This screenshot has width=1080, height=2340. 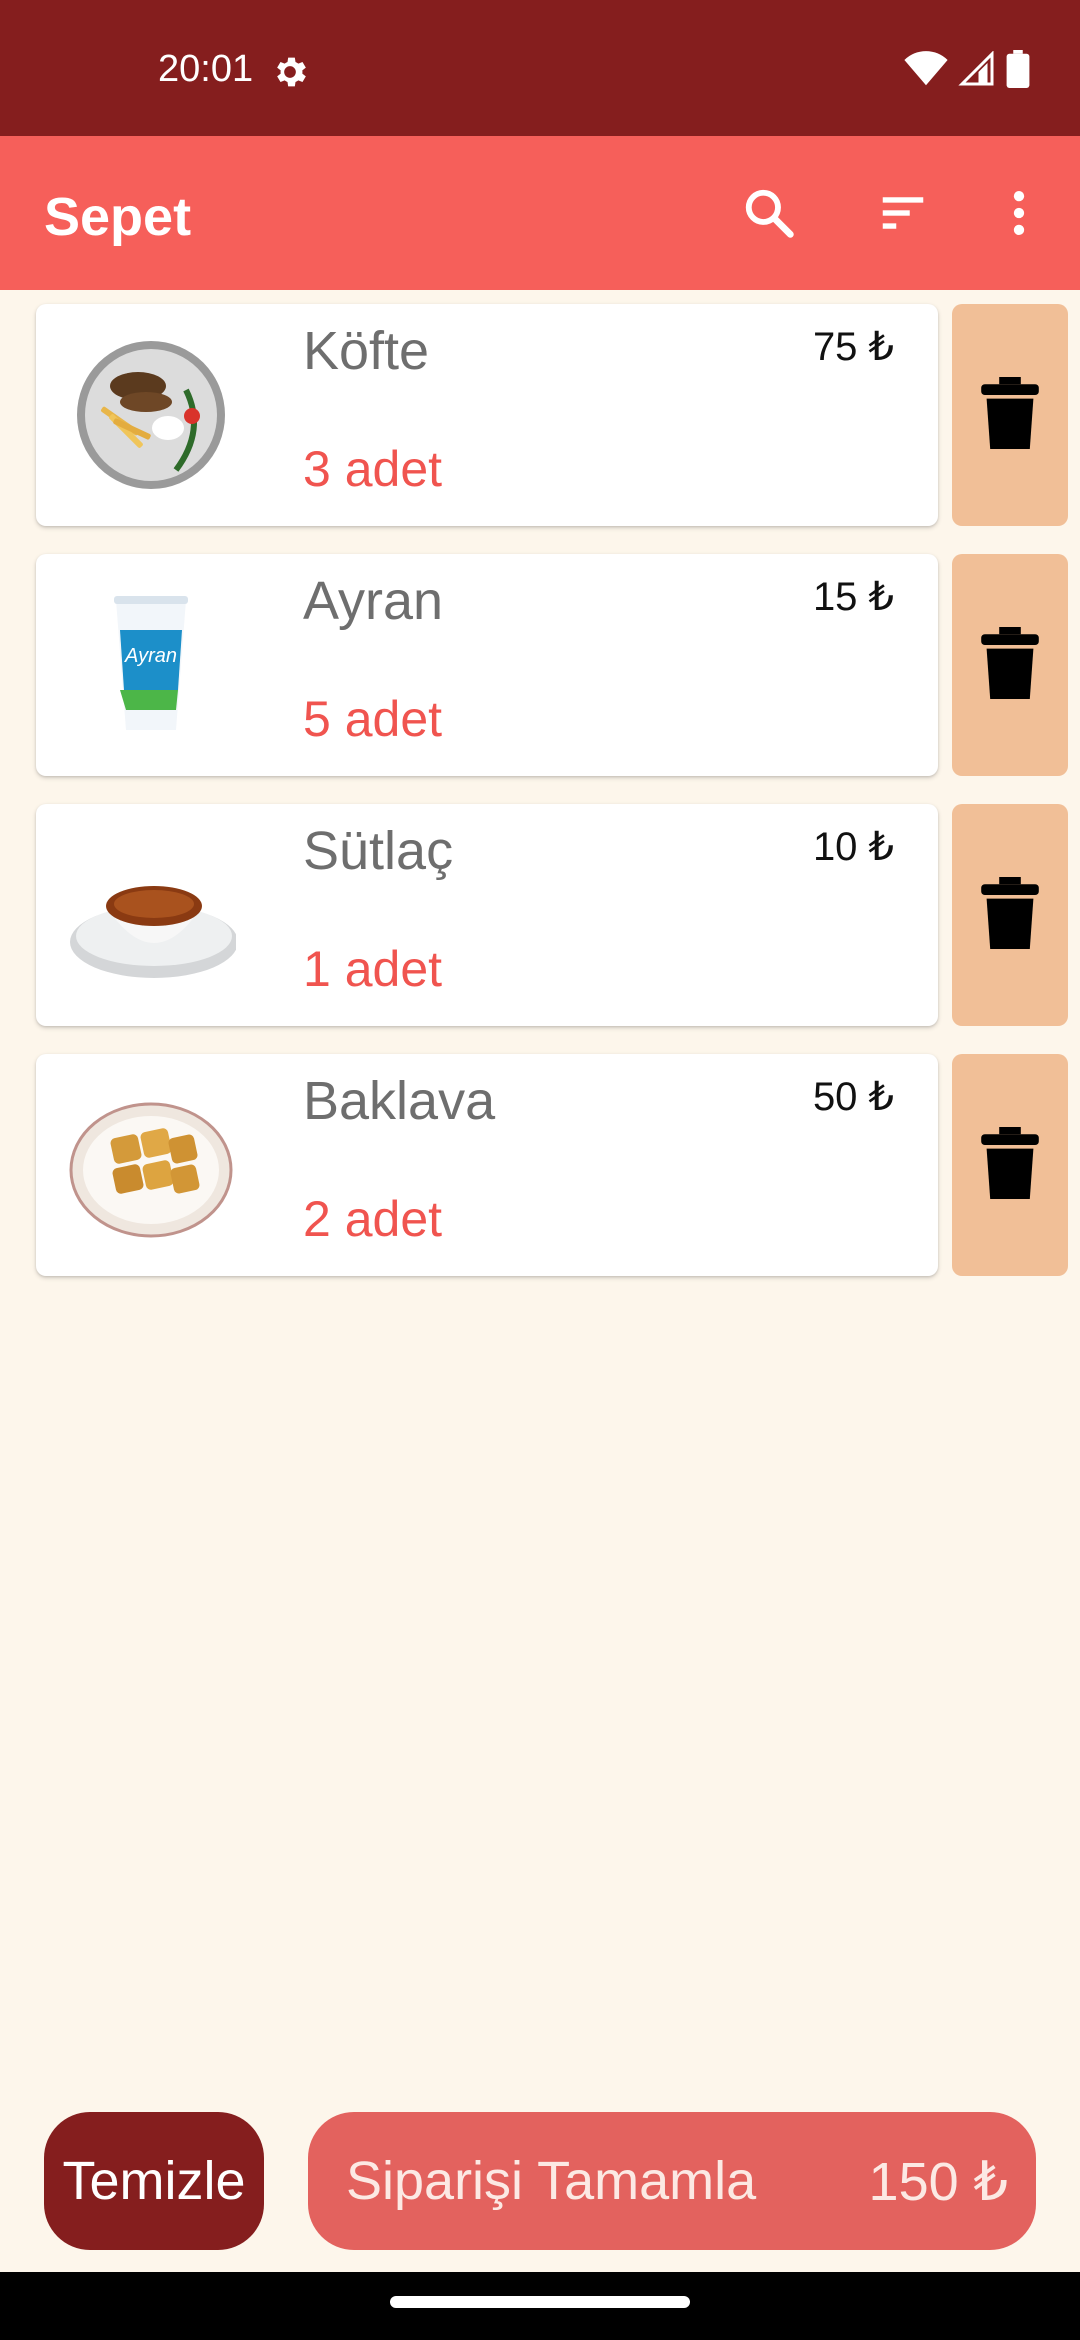 I want to click on ayran-image: Ayran, so click(x=151, y=665).